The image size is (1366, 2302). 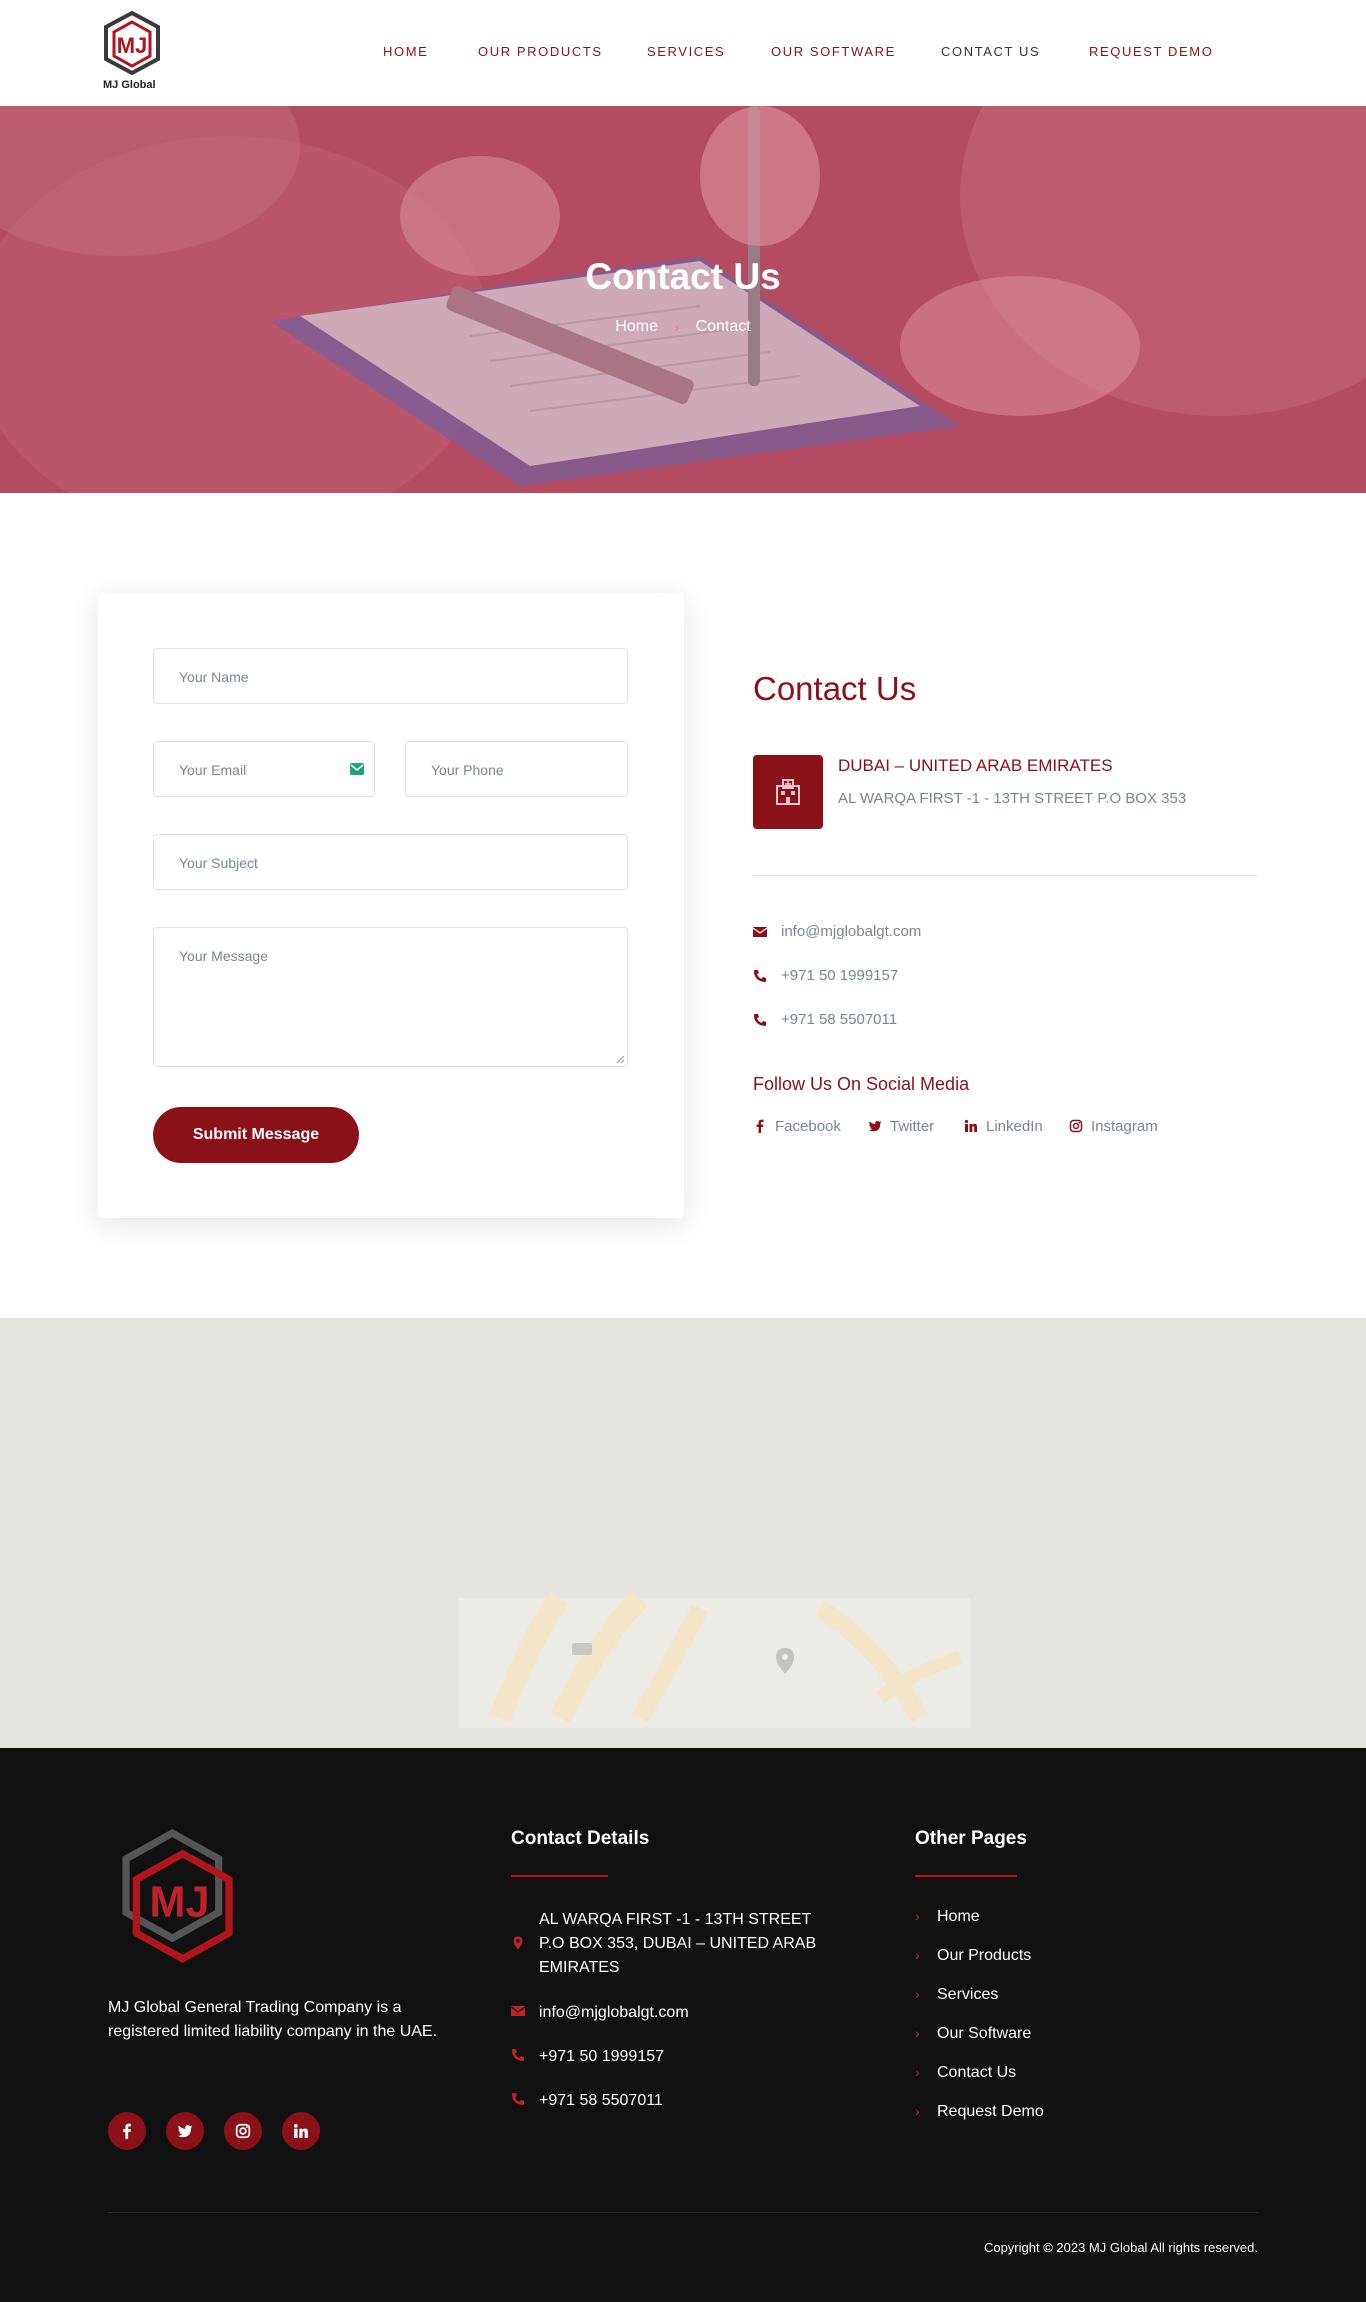 I want to click on nav-request-demo: REQUEST DEMO, so click(x=1151, y=51).